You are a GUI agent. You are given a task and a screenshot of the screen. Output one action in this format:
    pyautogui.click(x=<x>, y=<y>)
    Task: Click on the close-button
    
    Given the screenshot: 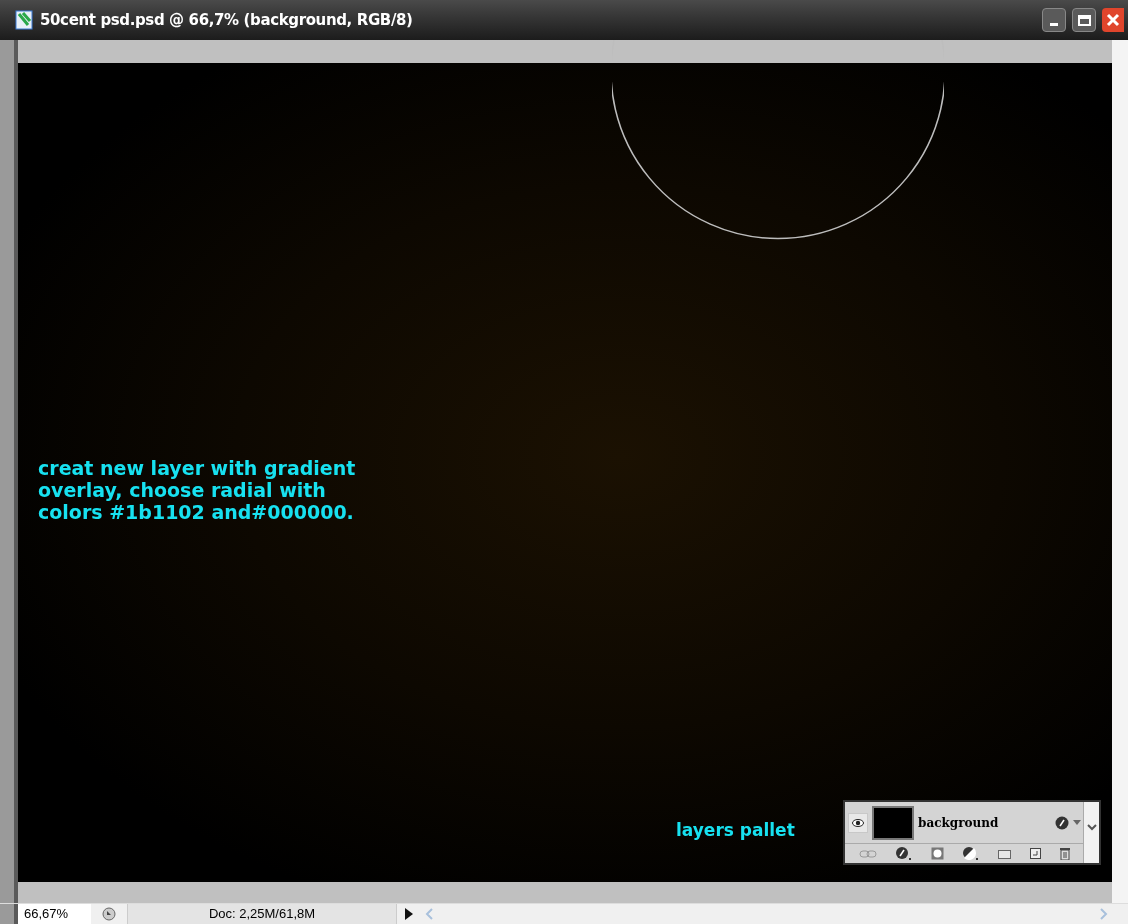 What is the action you would take?
    pyautogui.click(x=1113, y=20)
    